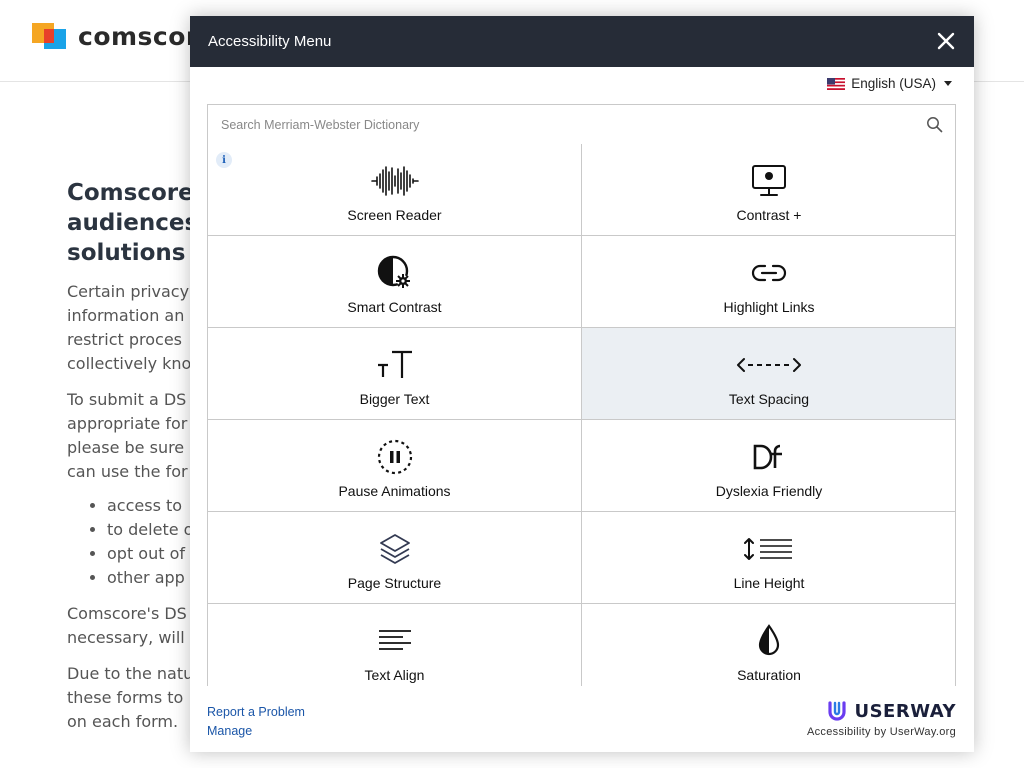  Describe the element at coordinates (769, 215) in the screenshot. I see `tile-label: Contrast +` at that location.